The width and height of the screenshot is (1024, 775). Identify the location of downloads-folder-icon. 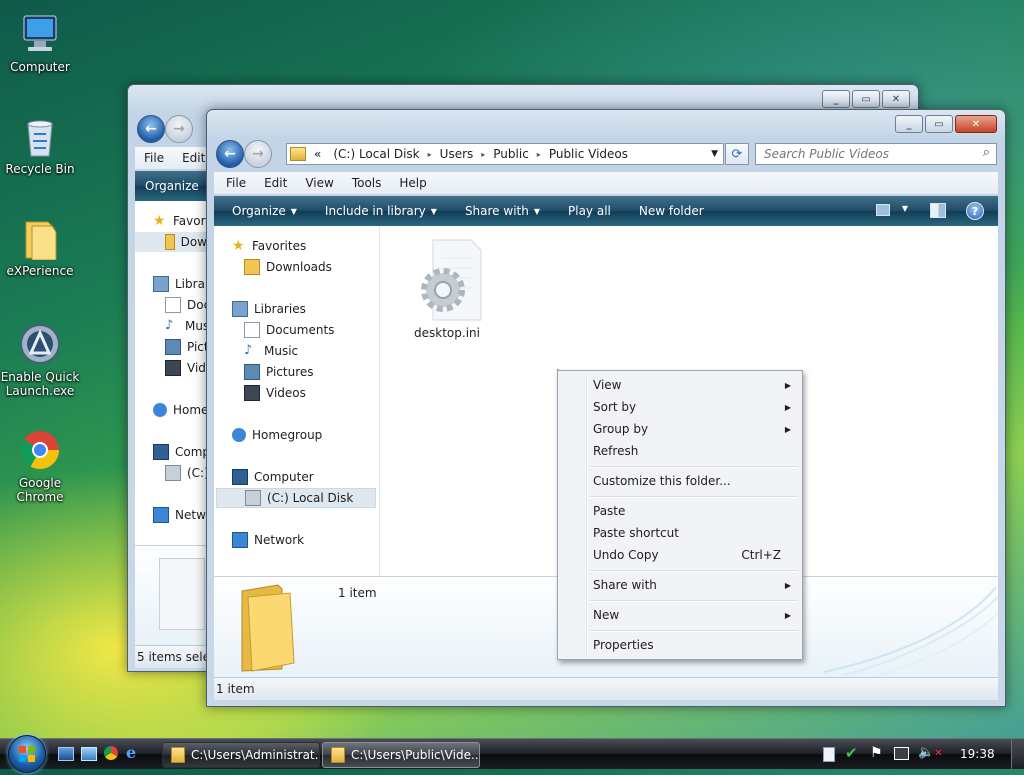
(252, 267).